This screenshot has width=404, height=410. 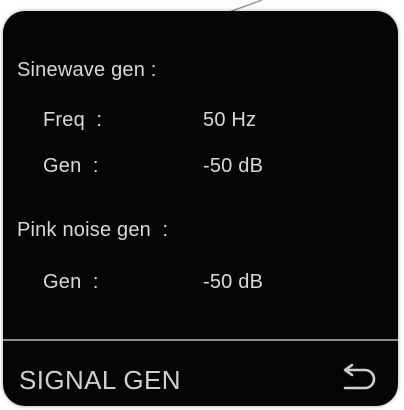 What do you see at coordinates (71, 282) in the screenshot?
I see `pink-noise-gen-label: Gen :` at bounding box center [71, 282].